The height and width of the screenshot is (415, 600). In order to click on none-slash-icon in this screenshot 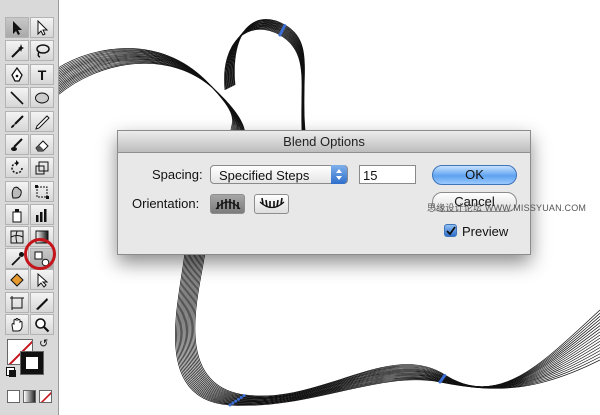, I will do `click(45, 396)`.